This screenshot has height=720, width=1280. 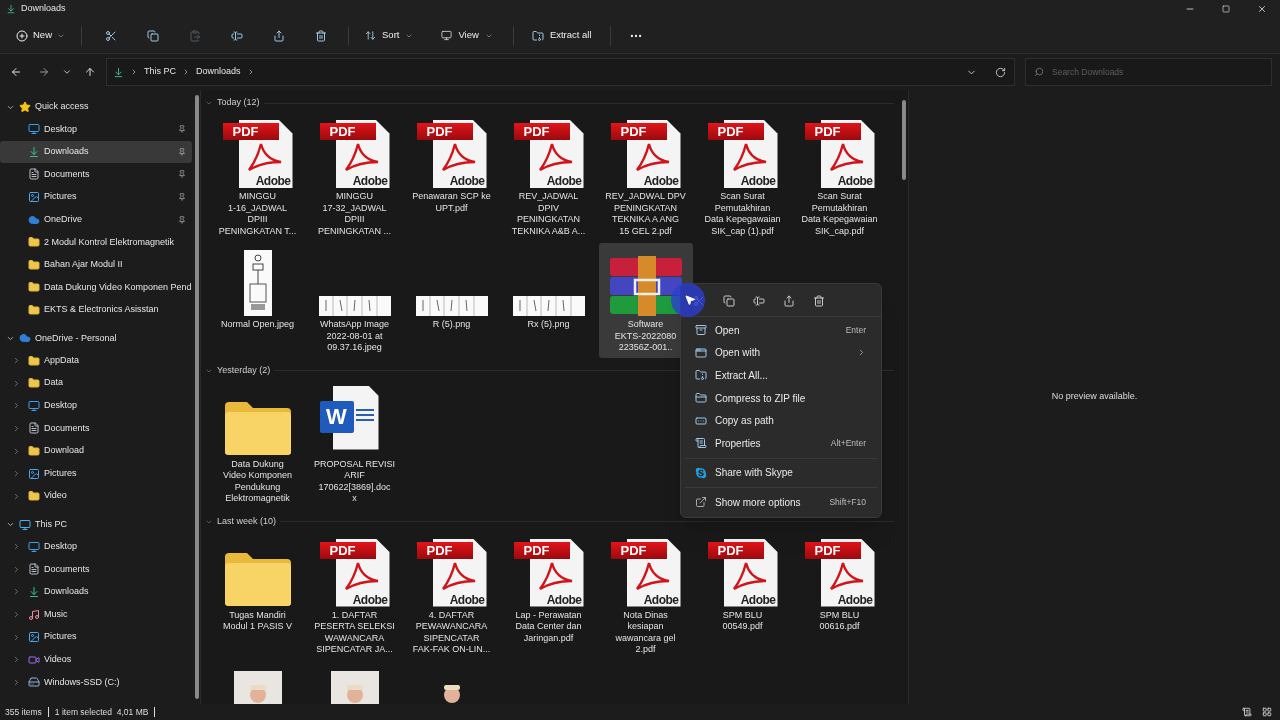 What do you see at coordinates (645, 596) in the screenshot?
I see `file-tile: PDF Adobe Nota Dinas kesiapan wawancara gel 2.pdf` at bounding box center [645, 596].